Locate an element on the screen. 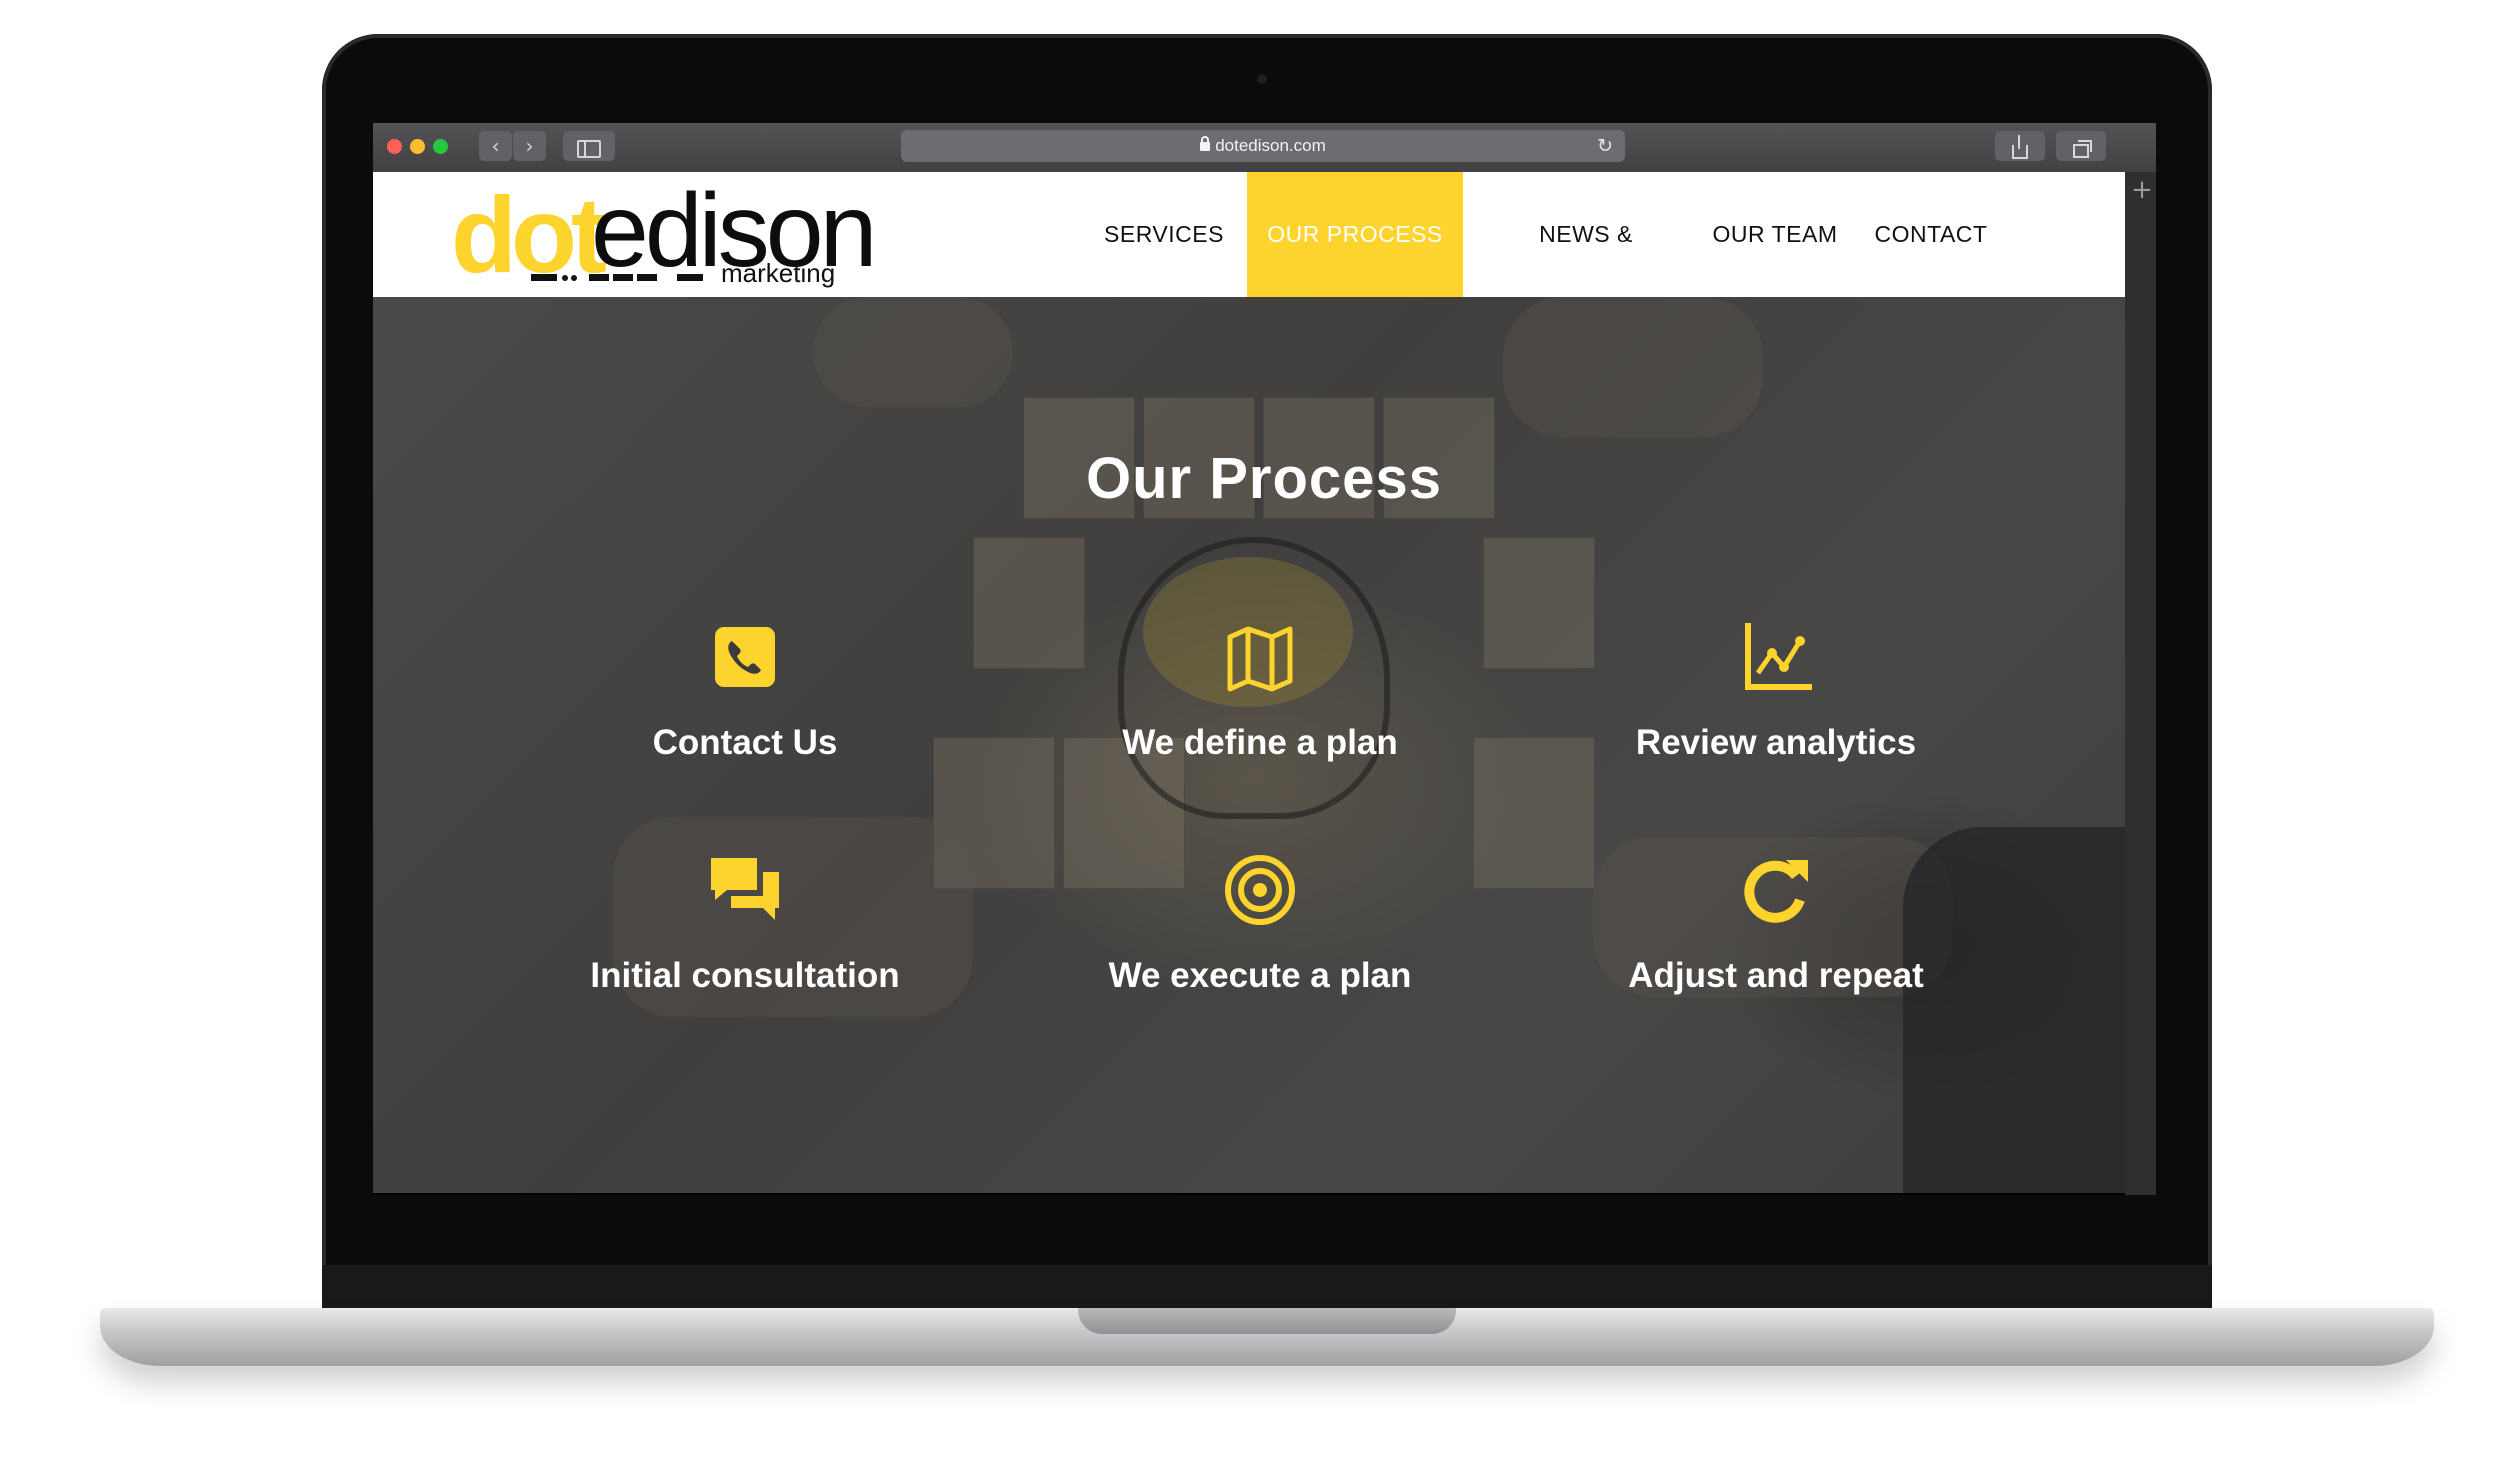 Image resolution: width=2500 pixels, height=1474 pixels. new-tab-button: + is located at coordinates (2142, 190).